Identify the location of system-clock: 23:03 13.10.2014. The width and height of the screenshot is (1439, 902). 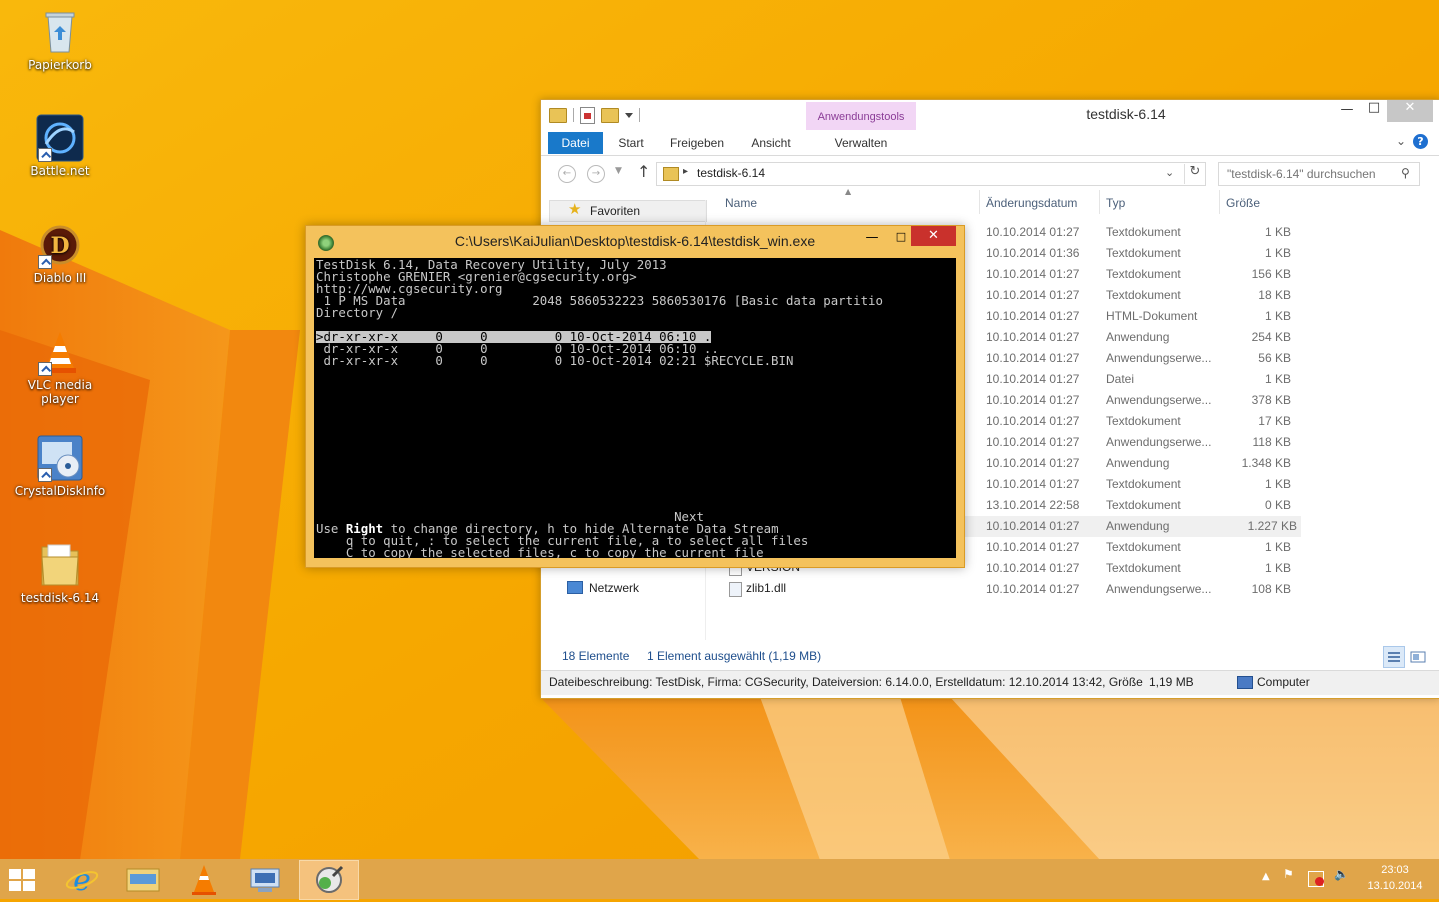
(1395, 878).